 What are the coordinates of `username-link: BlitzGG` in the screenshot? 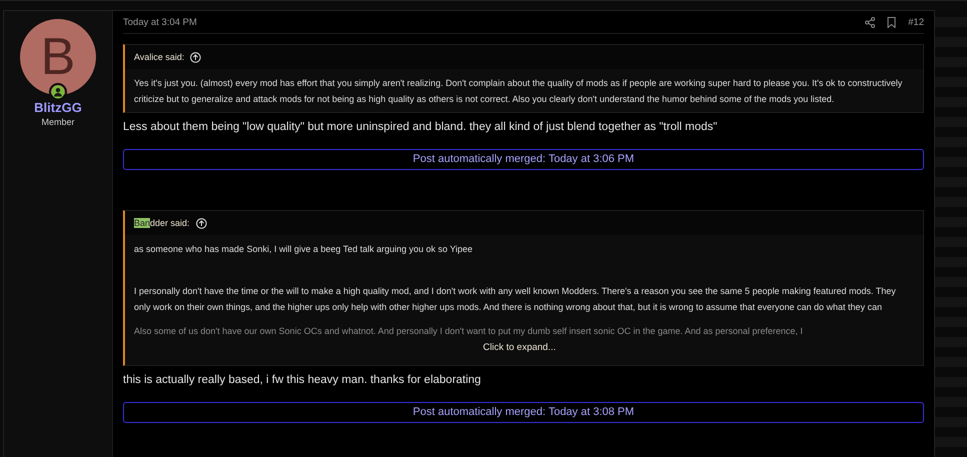 It's located at (58, 107).